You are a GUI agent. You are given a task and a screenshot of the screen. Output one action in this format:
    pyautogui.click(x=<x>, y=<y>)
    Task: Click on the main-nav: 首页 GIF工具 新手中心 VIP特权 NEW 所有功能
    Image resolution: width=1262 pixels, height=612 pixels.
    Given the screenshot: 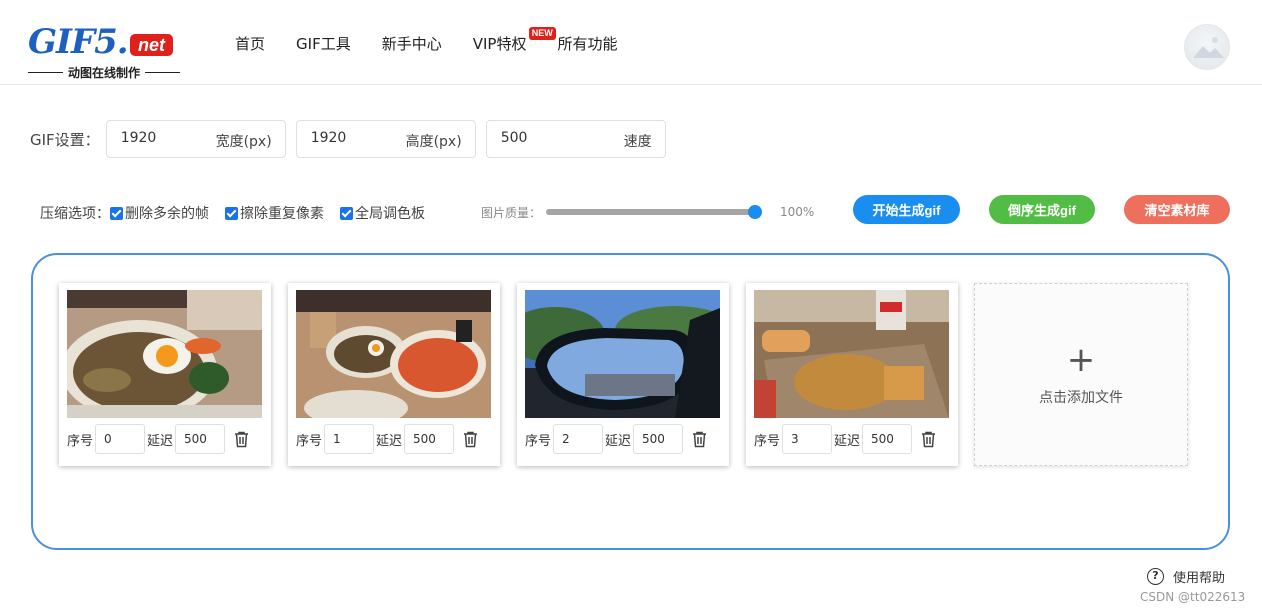 What is the action you would take?
    pyautogui.click(x=441, y=42)
    